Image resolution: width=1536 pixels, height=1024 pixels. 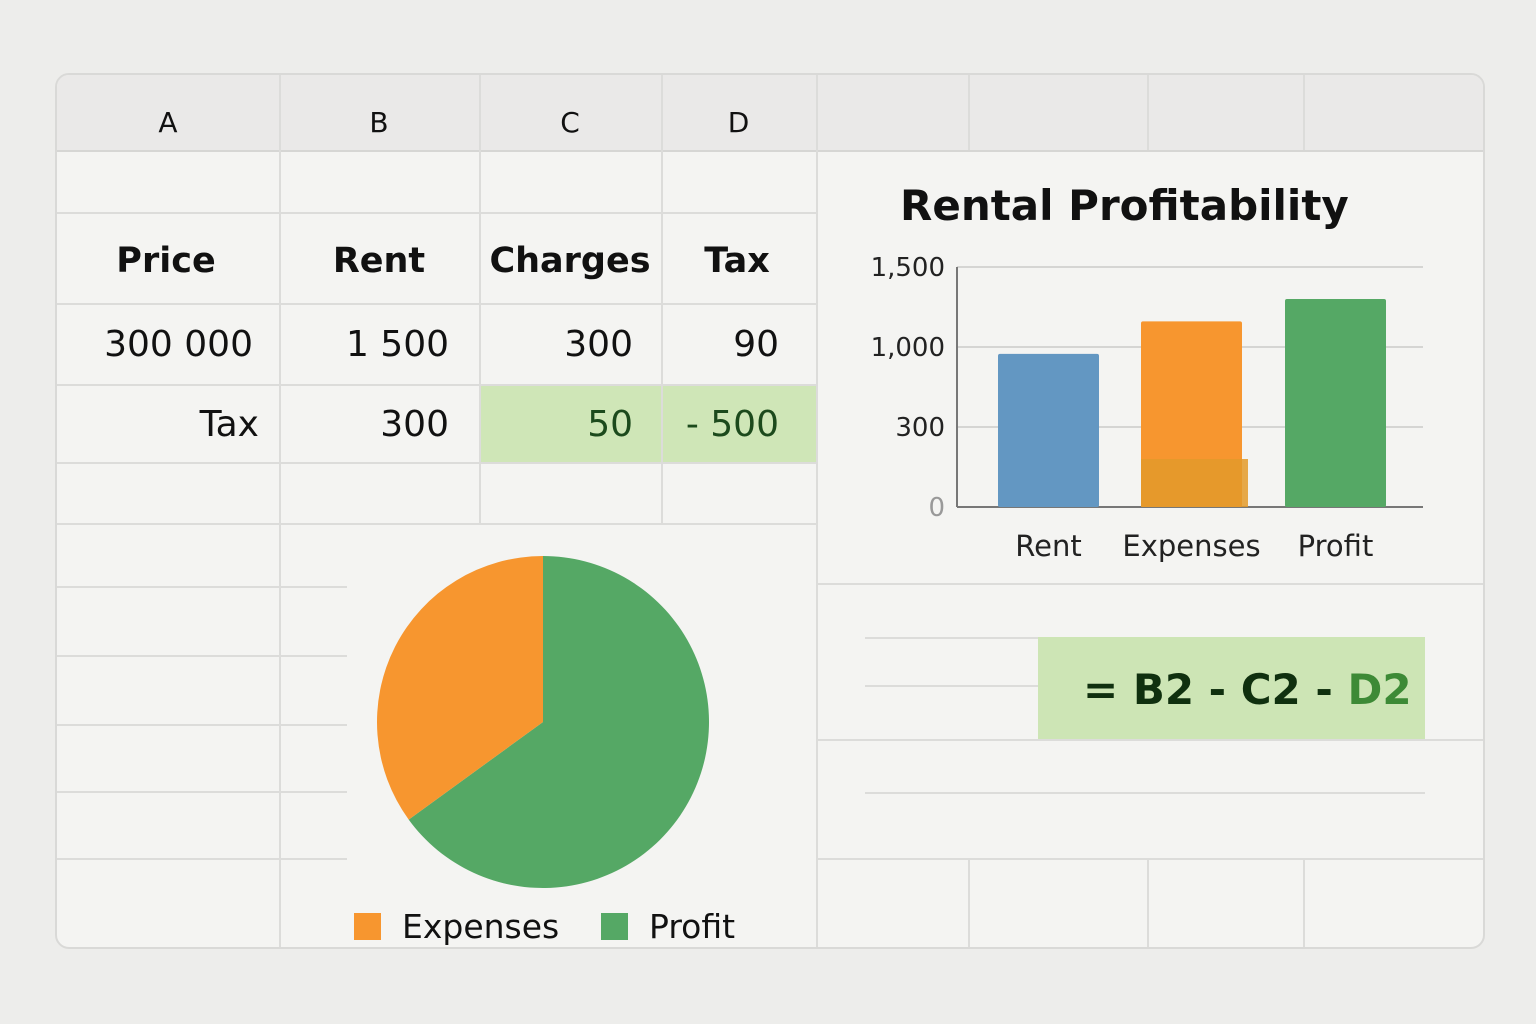 I want to click on bar-chart-y-tick-label: 1,500, so click(x=908, y=268).